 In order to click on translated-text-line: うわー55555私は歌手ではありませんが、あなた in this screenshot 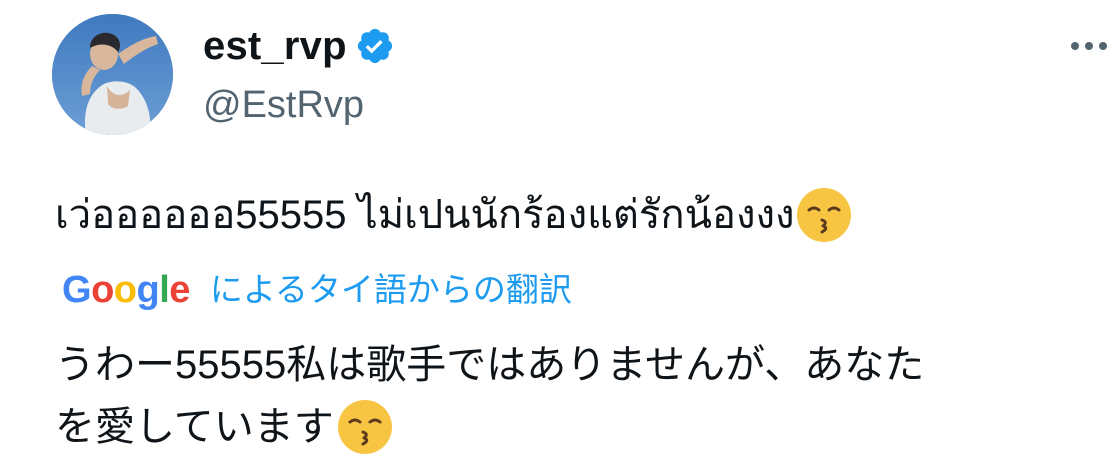, I will do `click(581, 365)`.